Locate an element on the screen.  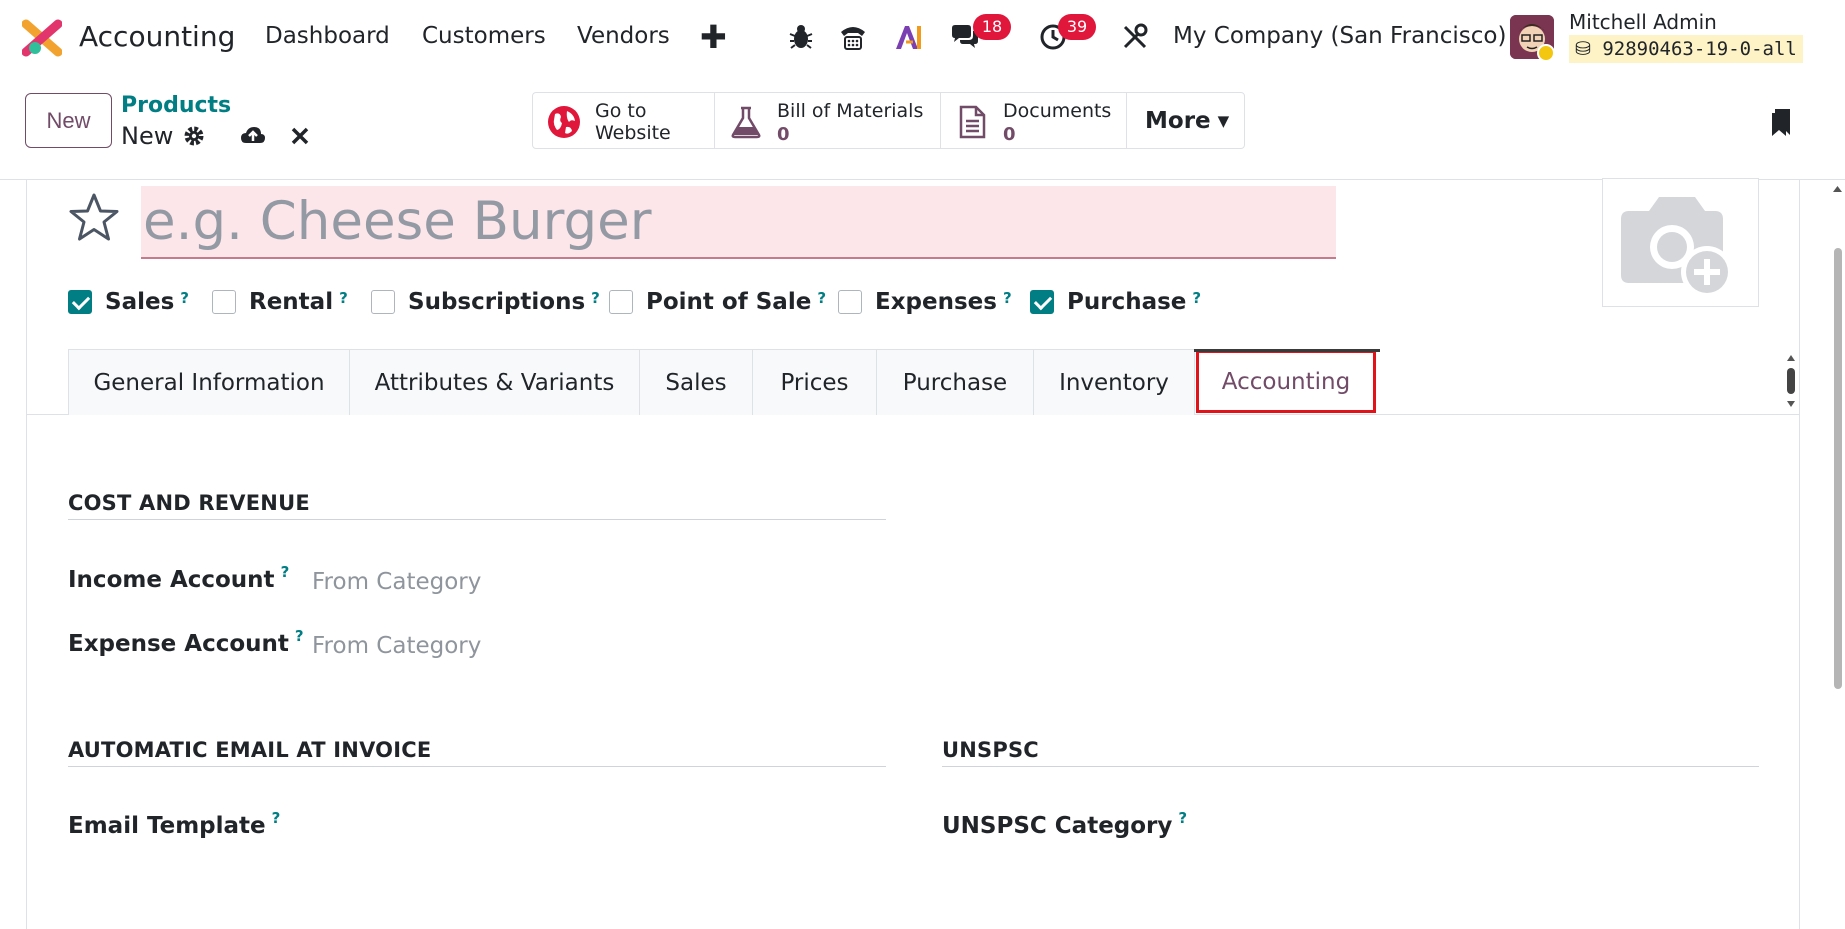
phone-icon is located at coordinates (853, 37).